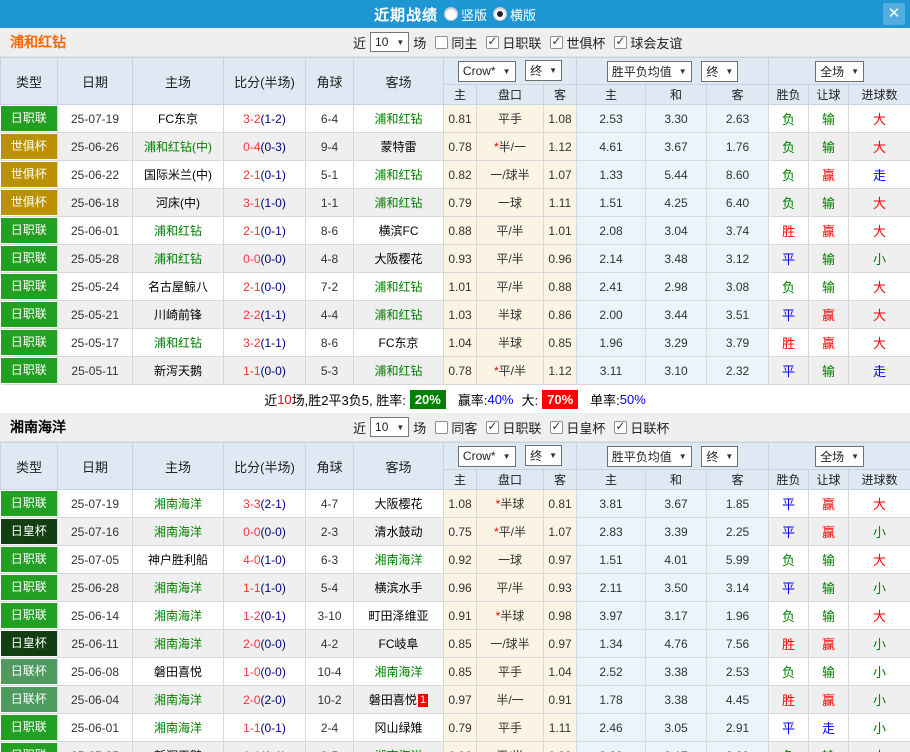 The image size is (910, 752). Describe the element at coordinates (329, 587) in the screenshot. I see `corner-score: 5-4` at that location.